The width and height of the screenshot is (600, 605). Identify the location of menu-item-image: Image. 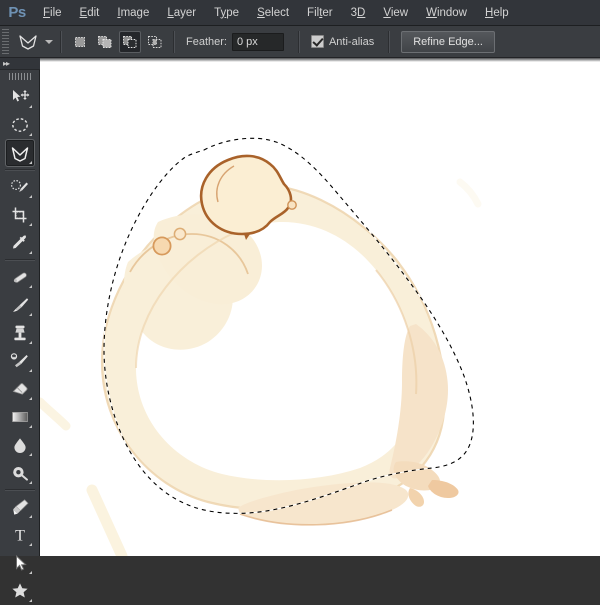
(133, 13).